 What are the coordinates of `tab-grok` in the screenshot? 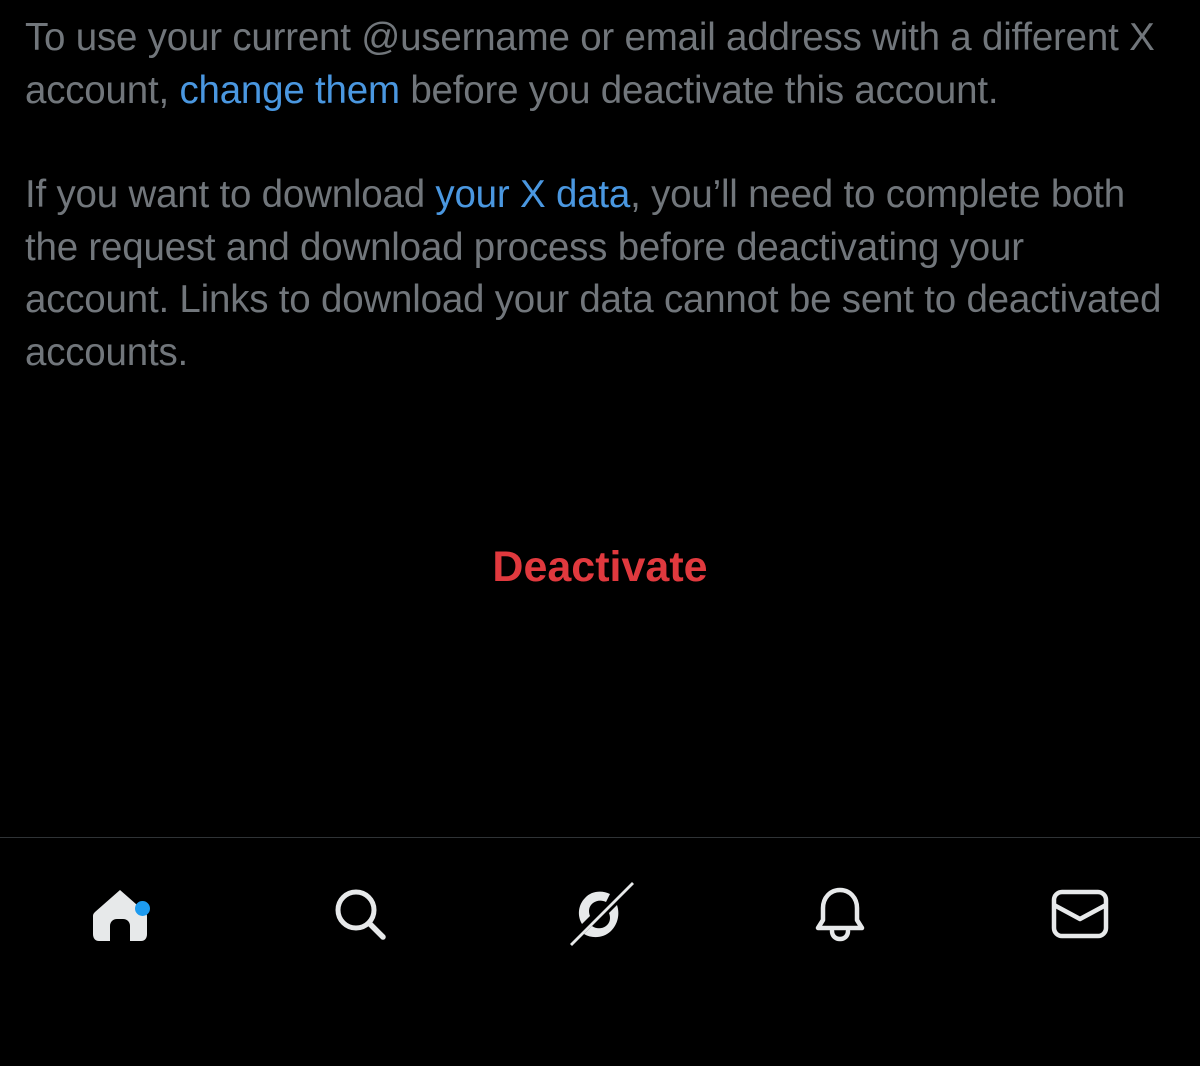 It's located at (600, 914).